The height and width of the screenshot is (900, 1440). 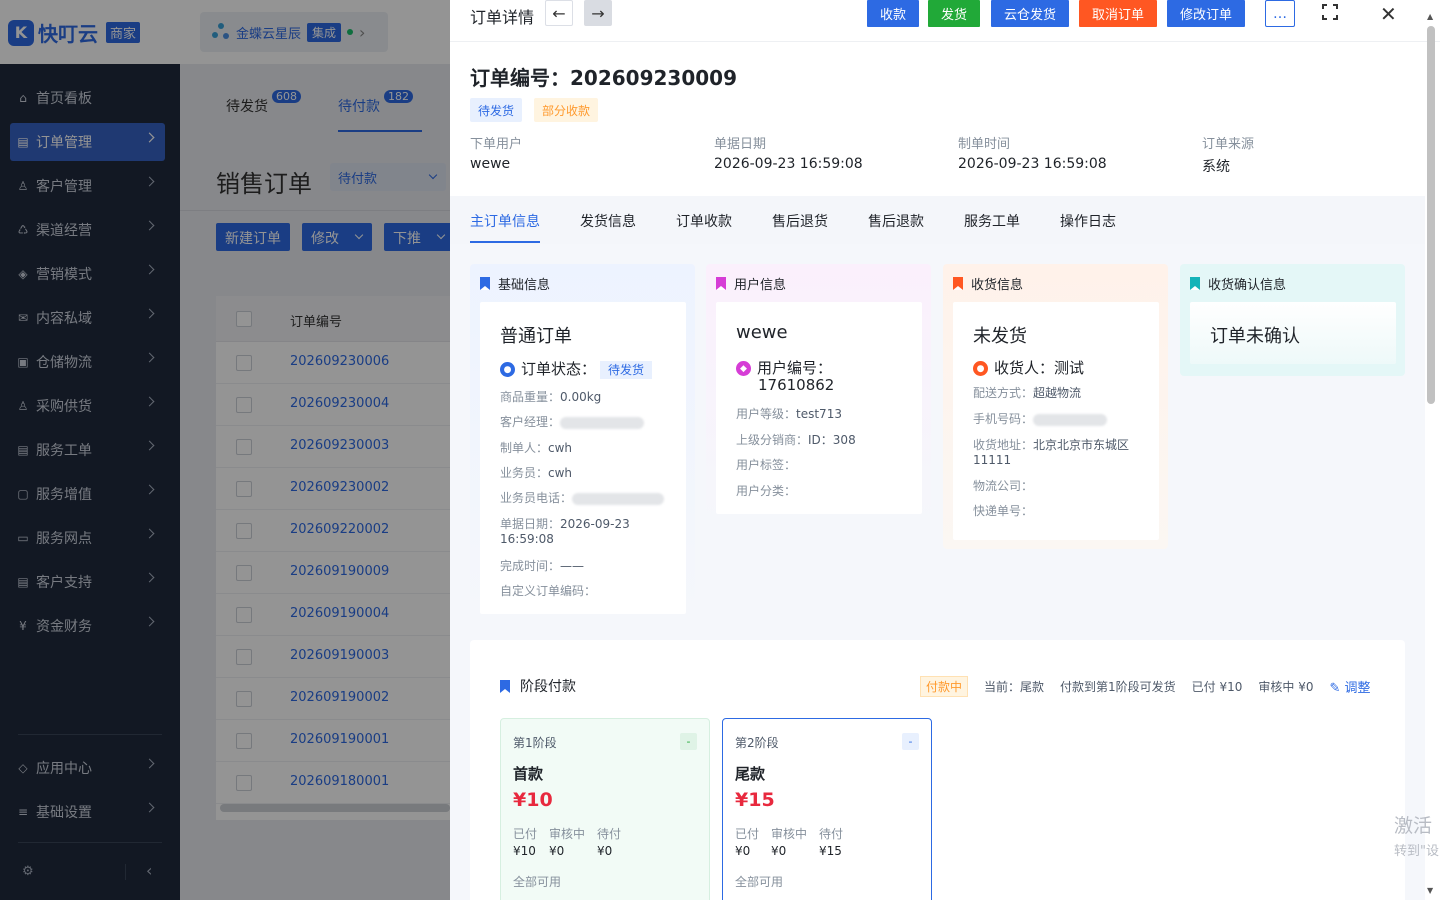 I want to click on action-button-3: 取消订单, so click(x=1118, y=13).